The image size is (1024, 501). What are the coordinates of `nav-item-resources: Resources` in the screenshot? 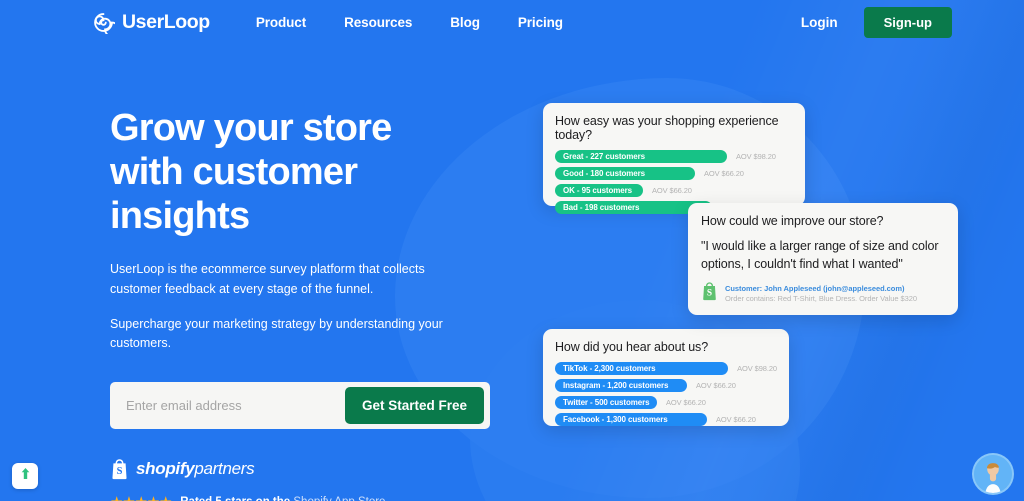 It's located at (378, 22).